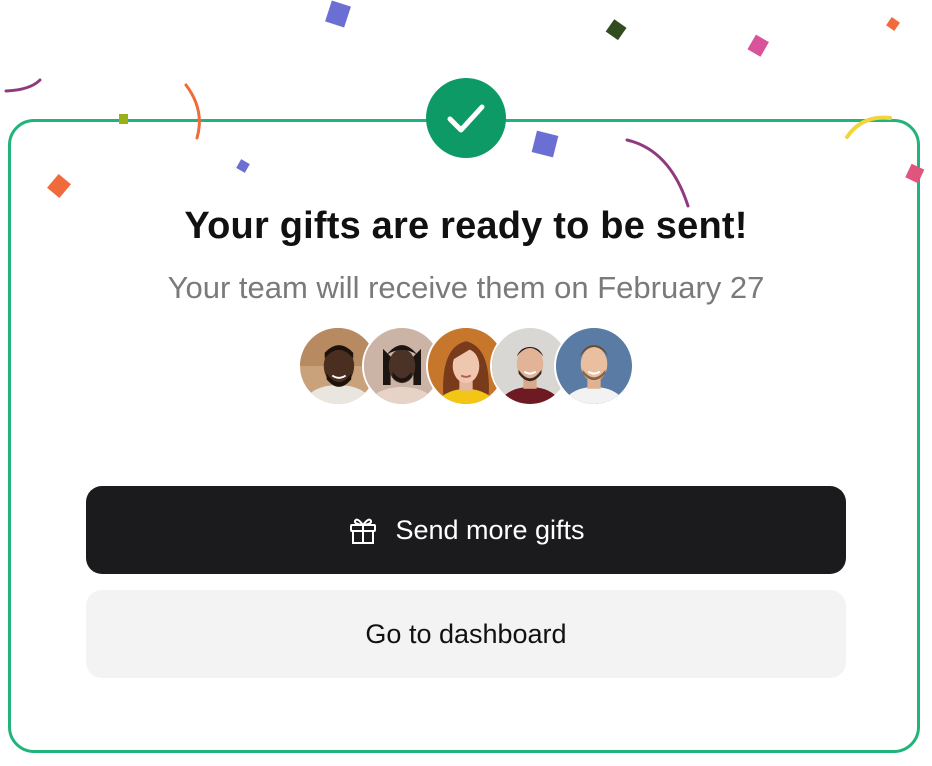 The image size is (932, 766). Describe the element at coordinates (466, 366) in the screenshot. I see `recipient-avatars` at that location.